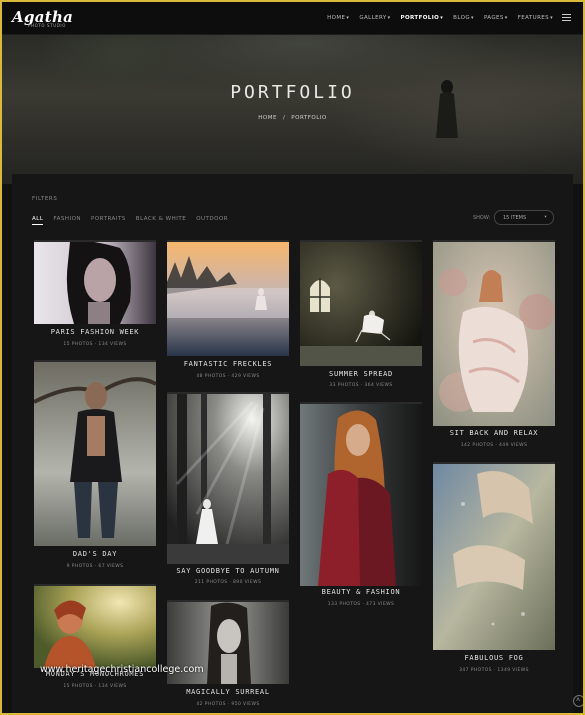  I want to click on nav-label: BLOG, so click(462, 18).